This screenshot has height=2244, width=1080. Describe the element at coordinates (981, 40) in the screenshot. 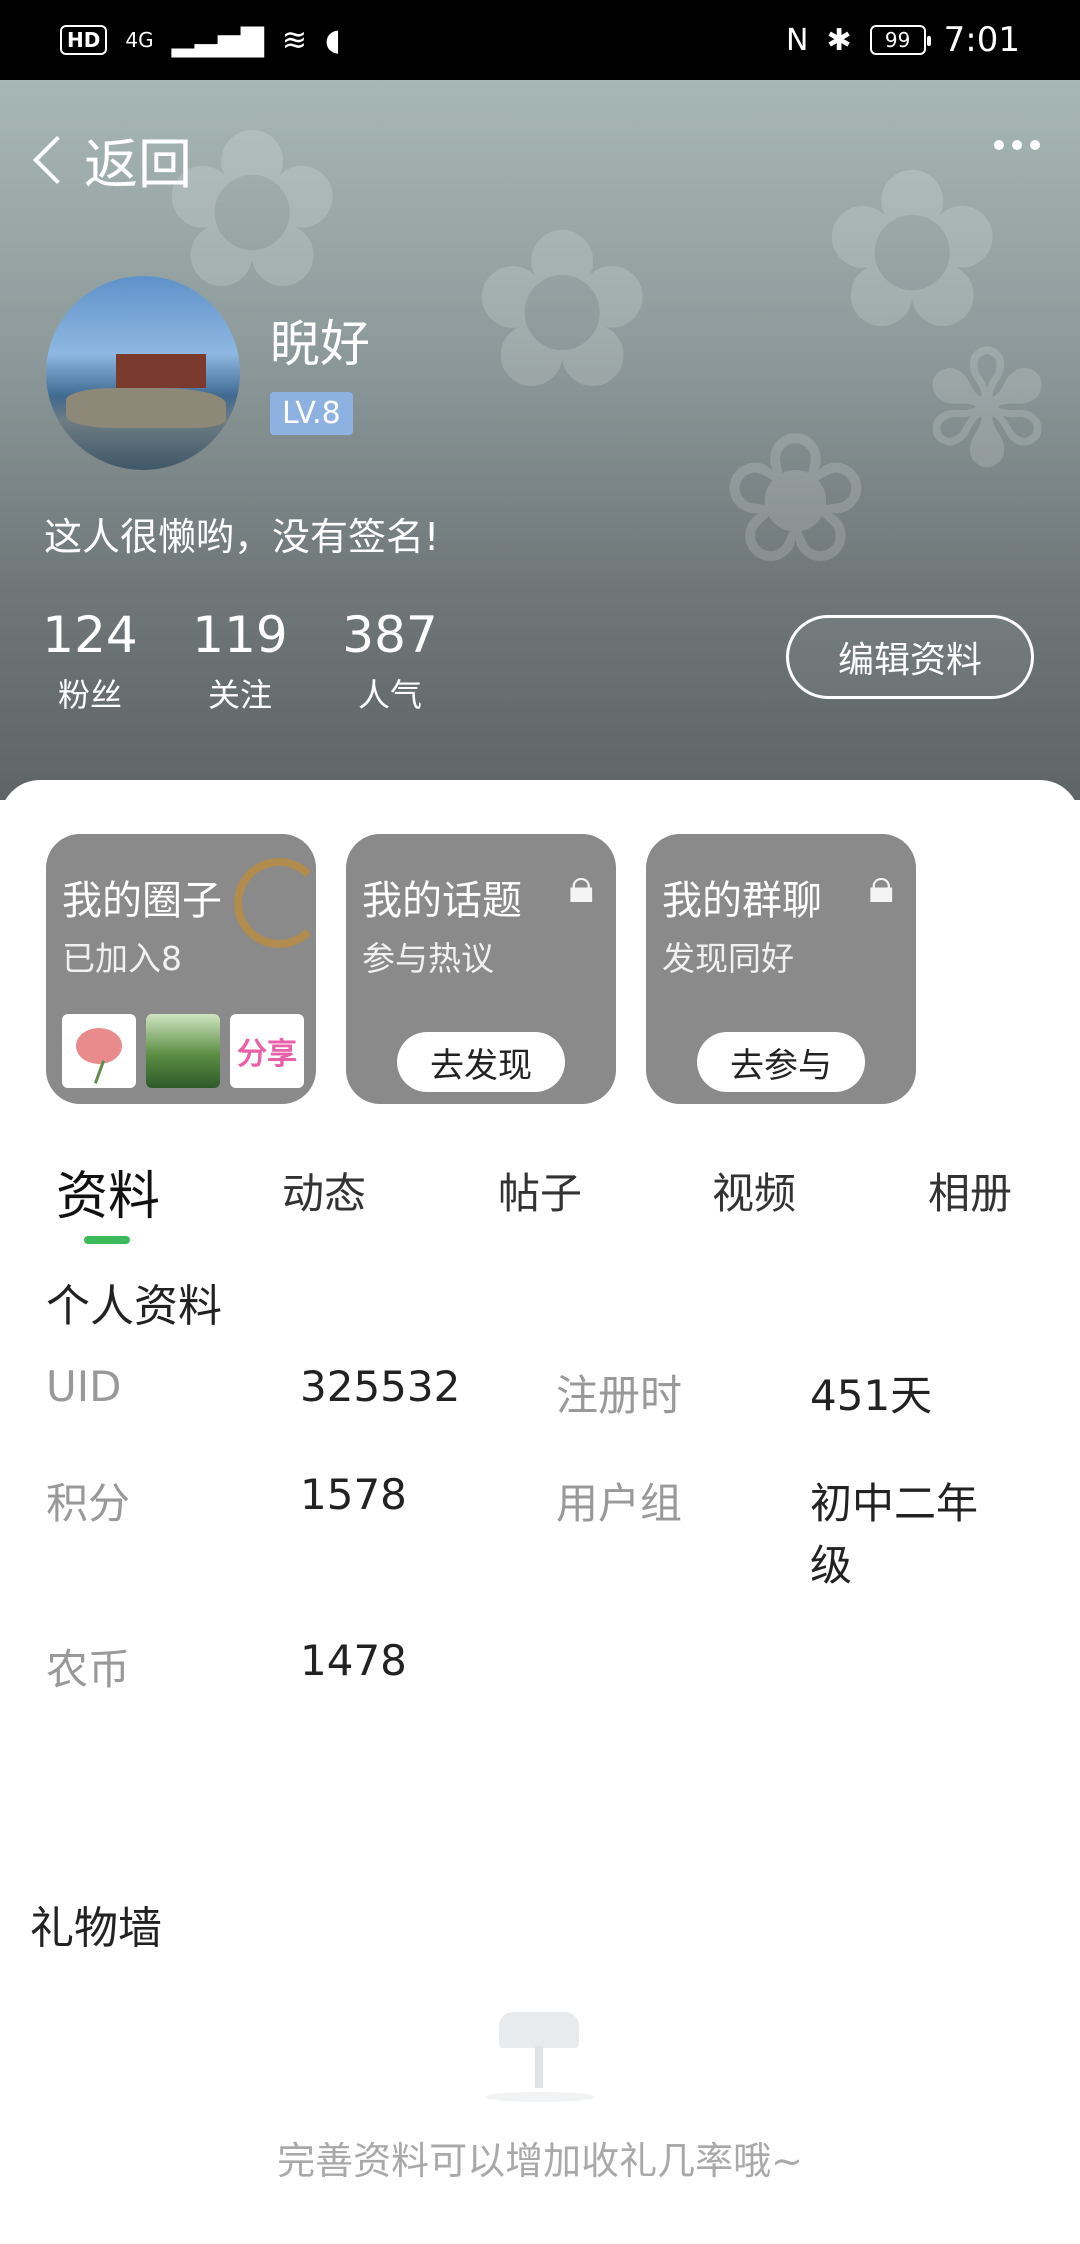

I see `clock: 7:01` at that location.